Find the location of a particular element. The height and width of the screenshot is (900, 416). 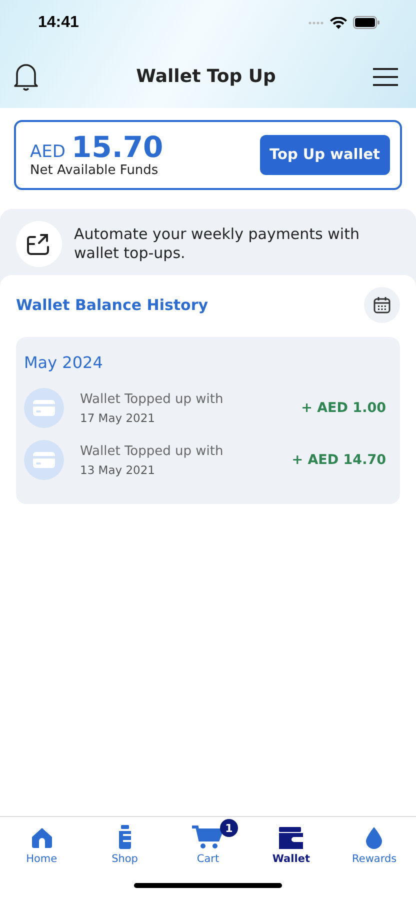

currency-label: AED is located at coordinates (48, 152).